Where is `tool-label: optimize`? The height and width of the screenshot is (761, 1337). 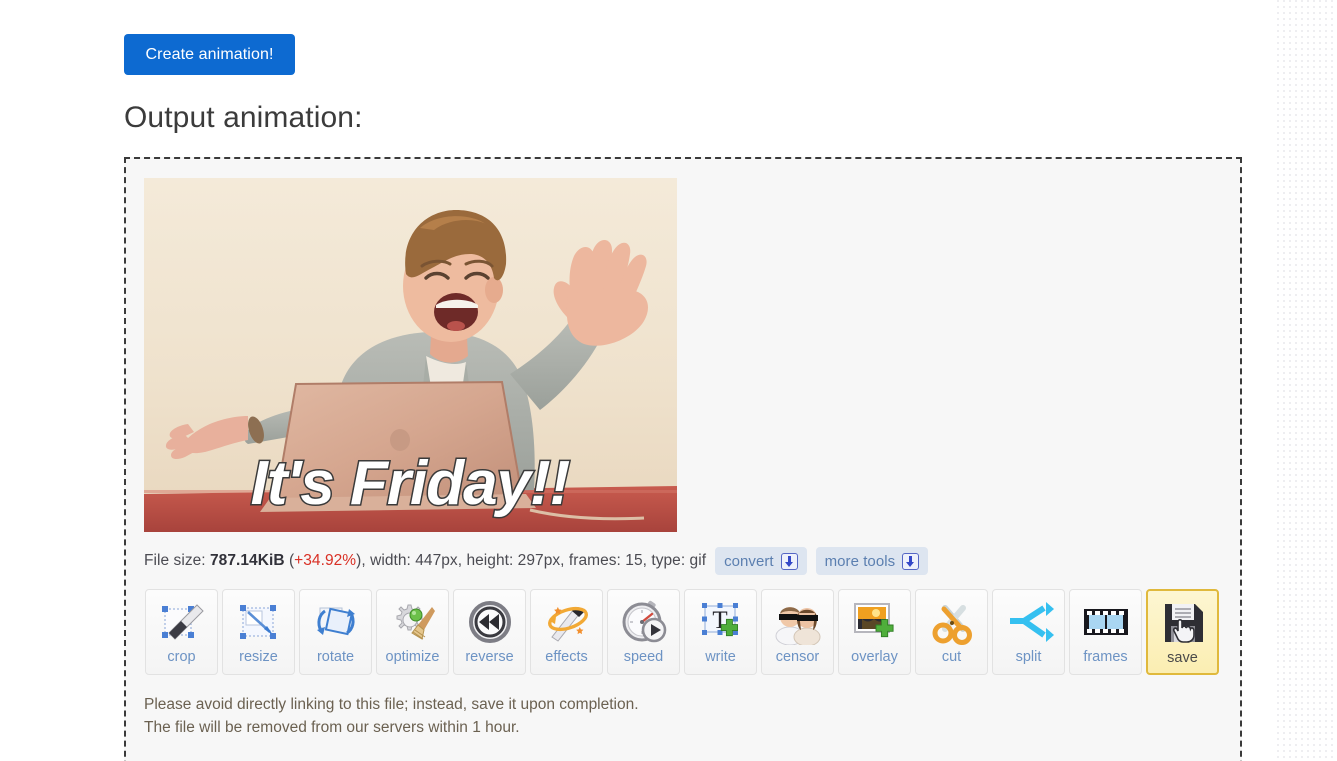 tool-label: optimize is located at coordinates (412, 657).